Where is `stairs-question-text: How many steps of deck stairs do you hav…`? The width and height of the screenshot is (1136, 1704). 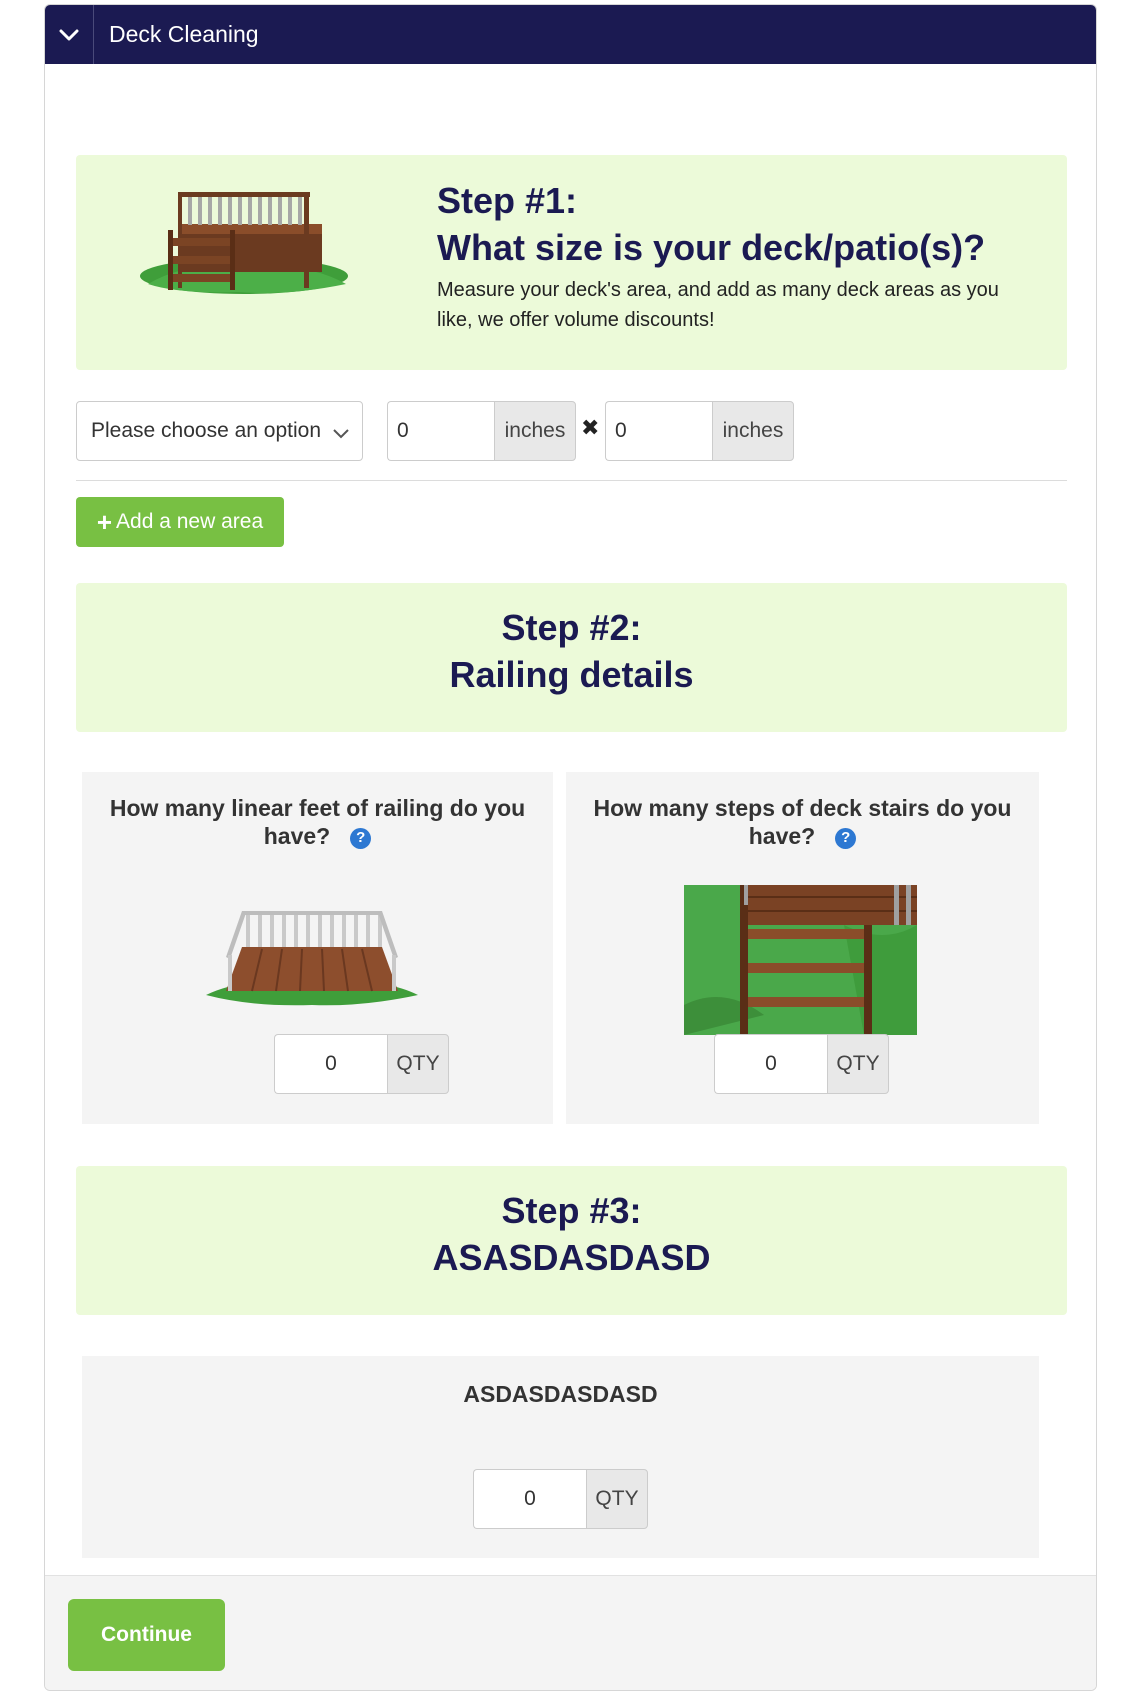
stairs-question-text: How many steps of deck stairs do you hav… is located at coordinates (802, 822).